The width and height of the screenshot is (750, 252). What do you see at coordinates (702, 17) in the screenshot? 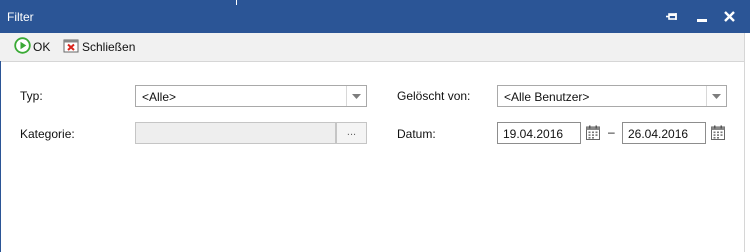
I see `minimize-button` at bounding box center [702, 17].